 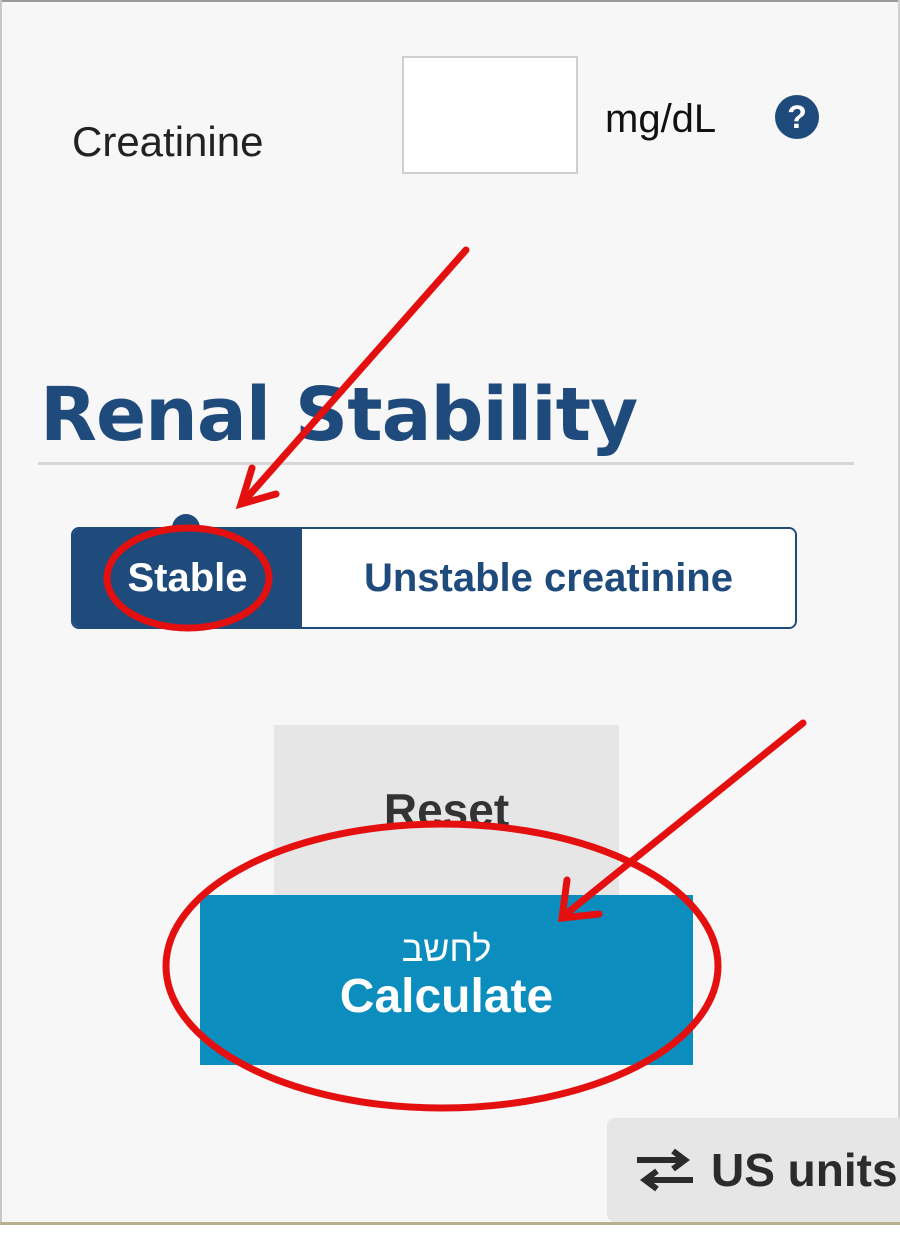 I want to click on option-unstable-creatinine: Unstable creatinine, so click(x=548, y=578).